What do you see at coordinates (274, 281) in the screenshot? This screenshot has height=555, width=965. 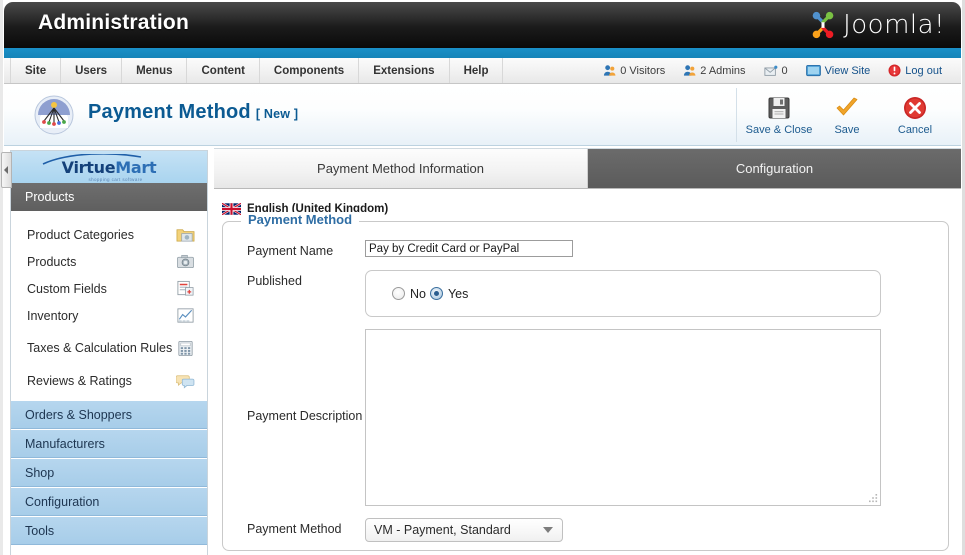 I see `published-label: Published` at bounding box center [274, 281].